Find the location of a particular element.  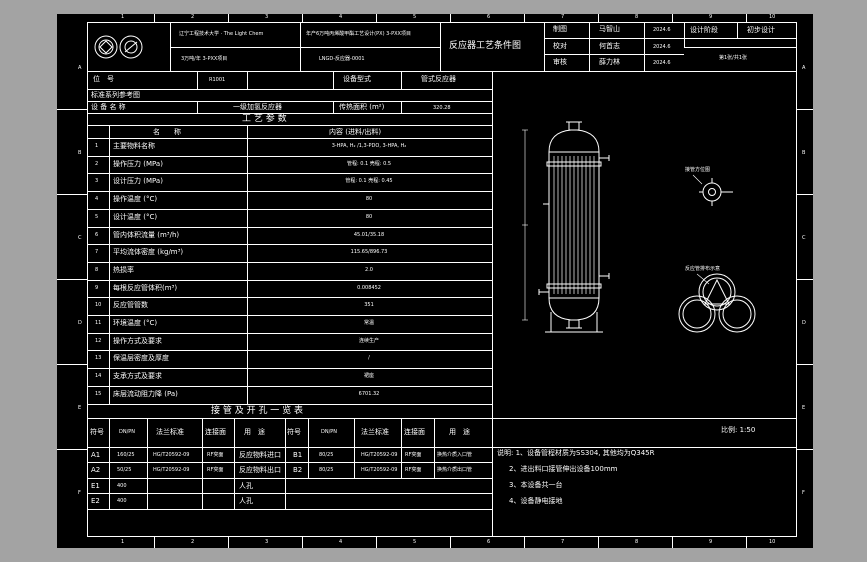

bottom-mark: 2 is located at coordinates (193, 542).